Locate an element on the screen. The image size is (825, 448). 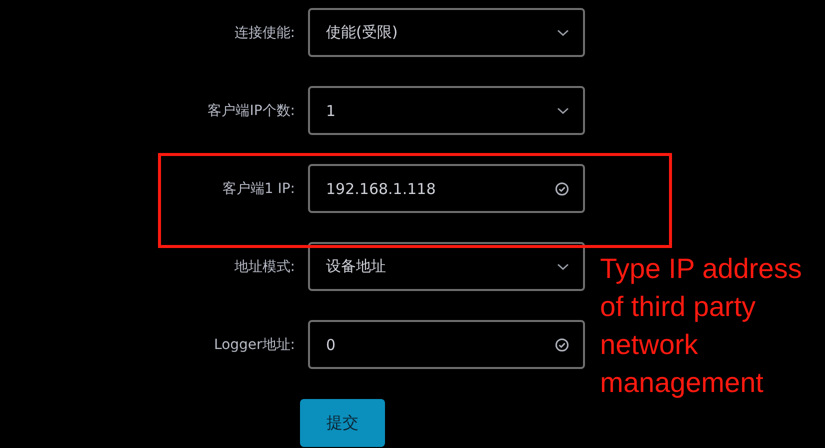
field-value: 使能(受限) is located at coordinates (362, 32).